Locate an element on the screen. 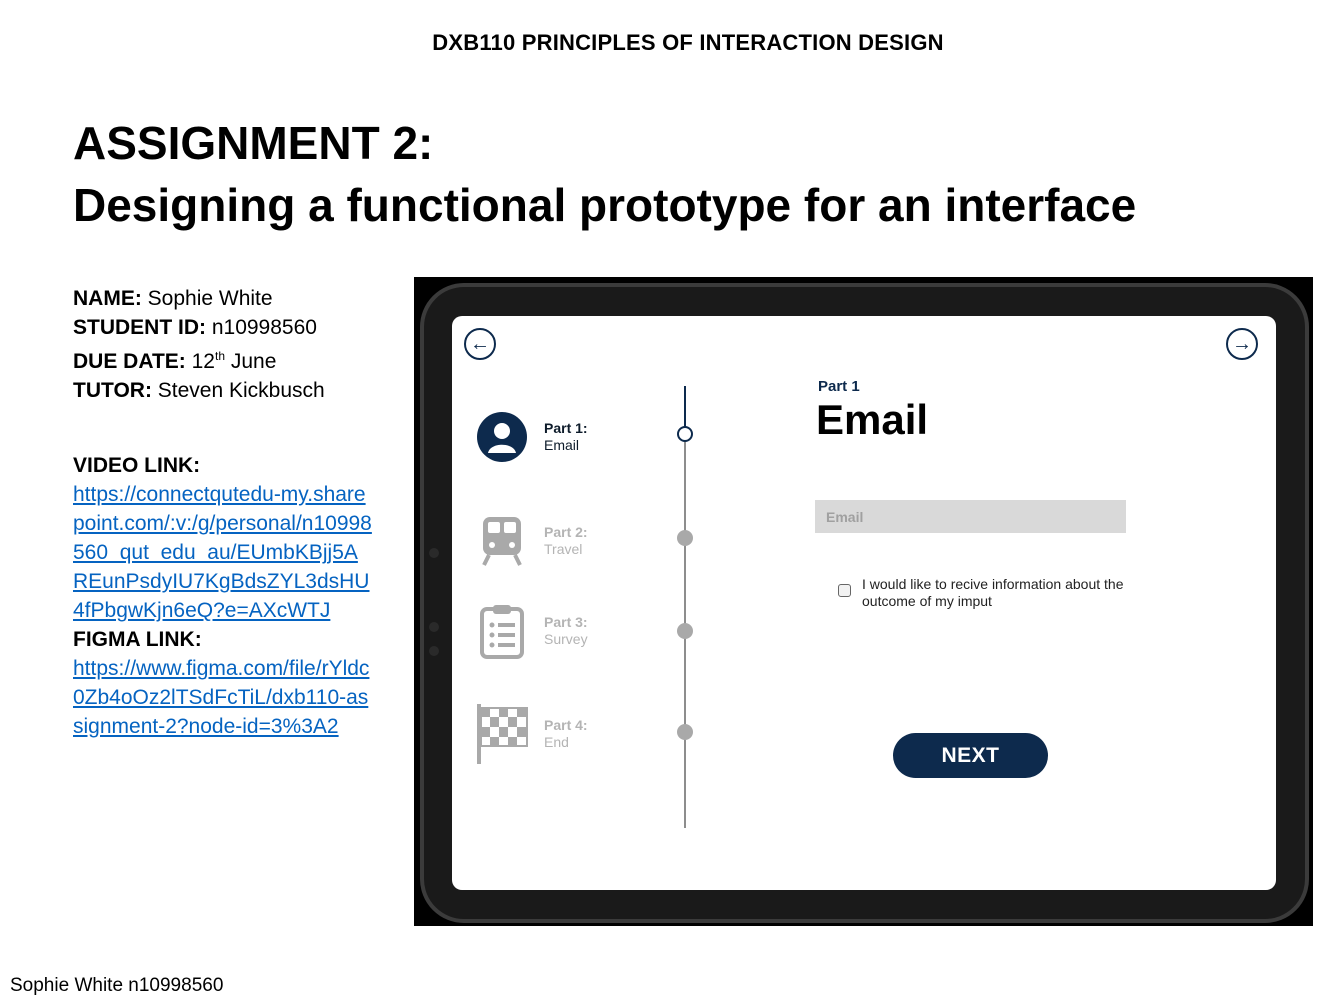  assignment-title-line1: ASSIGNMENT 2: is located at coordinates (253, 143).